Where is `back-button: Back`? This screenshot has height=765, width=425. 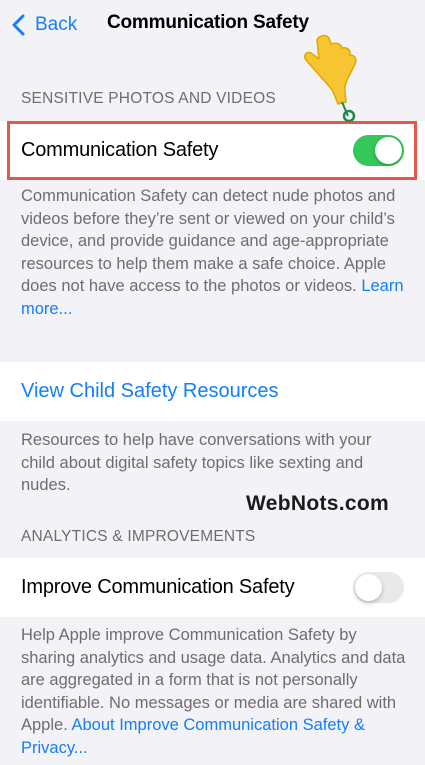
back-button: Back is located at coordinates (44, 25).